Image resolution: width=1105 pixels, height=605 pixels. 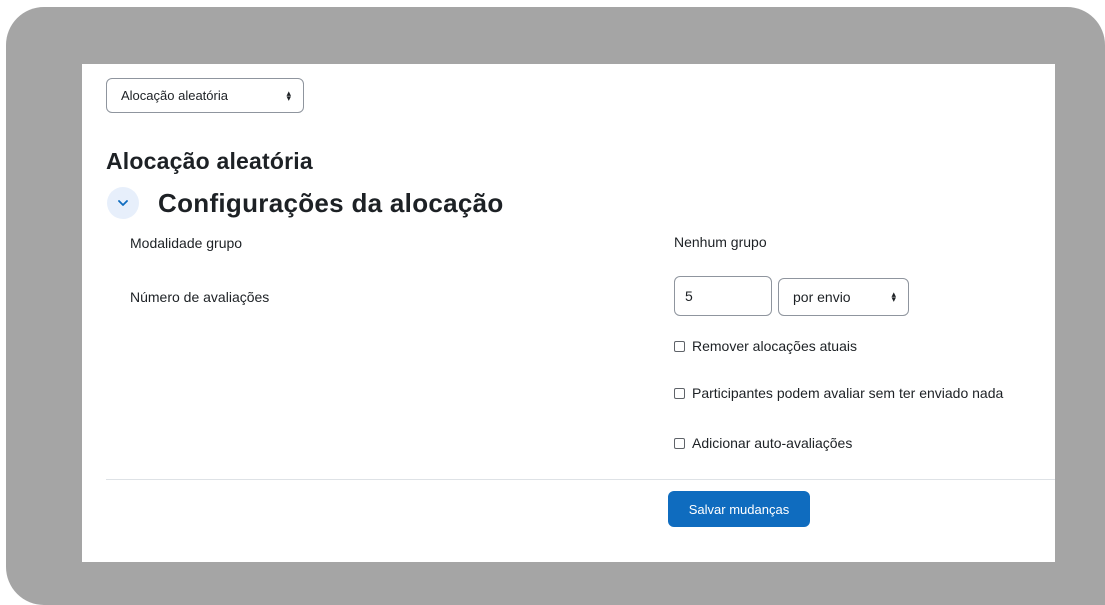 I want to click on group-mode-label: Modalidade grupo, so click(x=186, y=243).